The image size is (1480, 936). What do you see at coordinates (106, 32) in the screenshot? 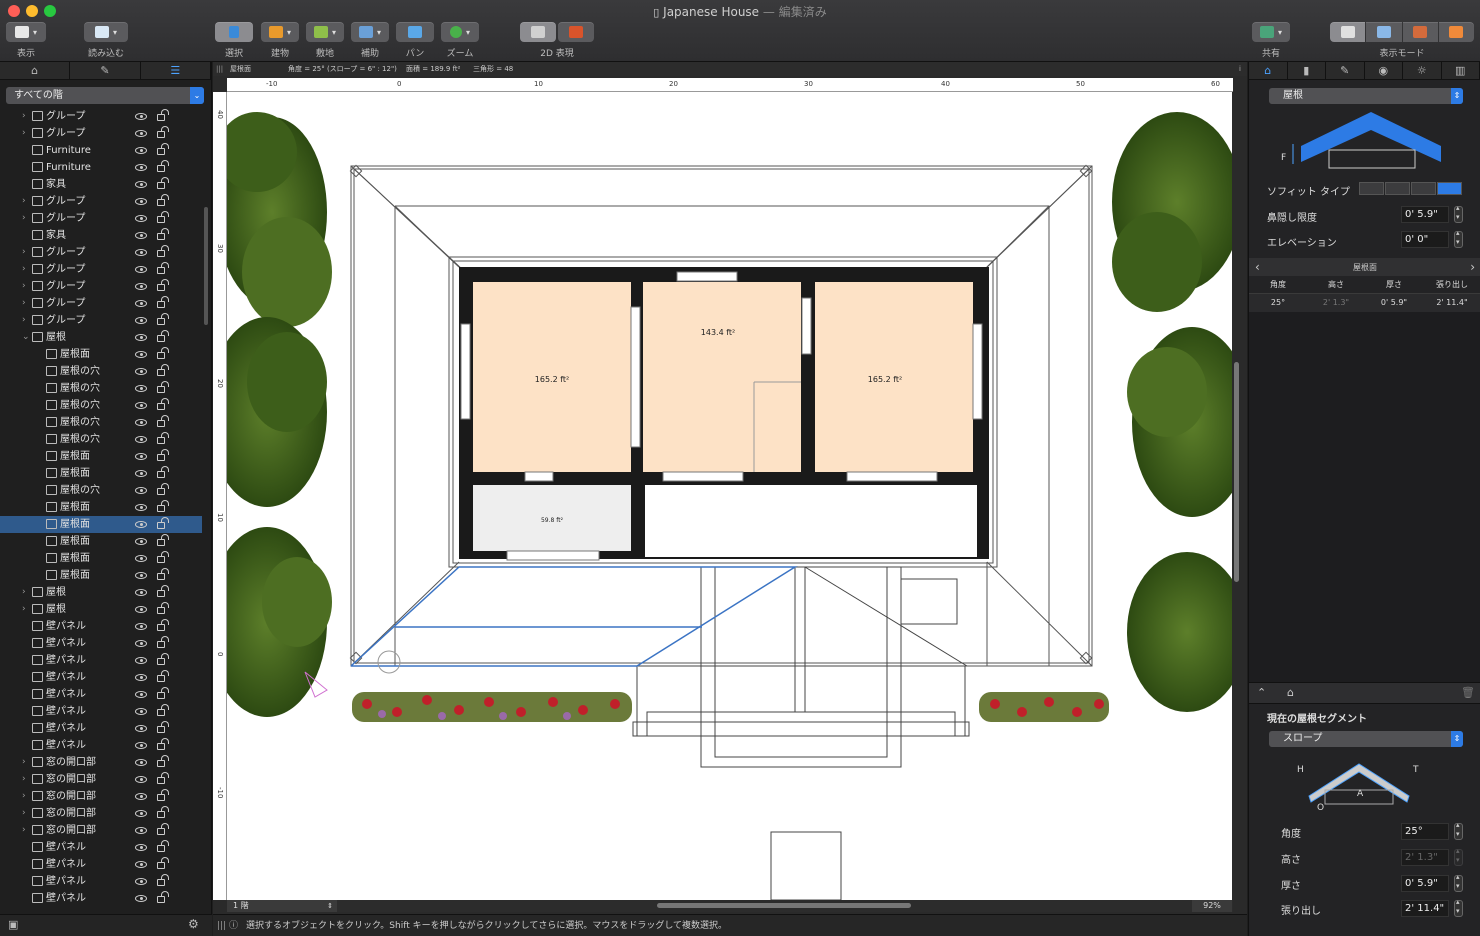
I see `import-button: ▾` at bounding box center [106, 32].